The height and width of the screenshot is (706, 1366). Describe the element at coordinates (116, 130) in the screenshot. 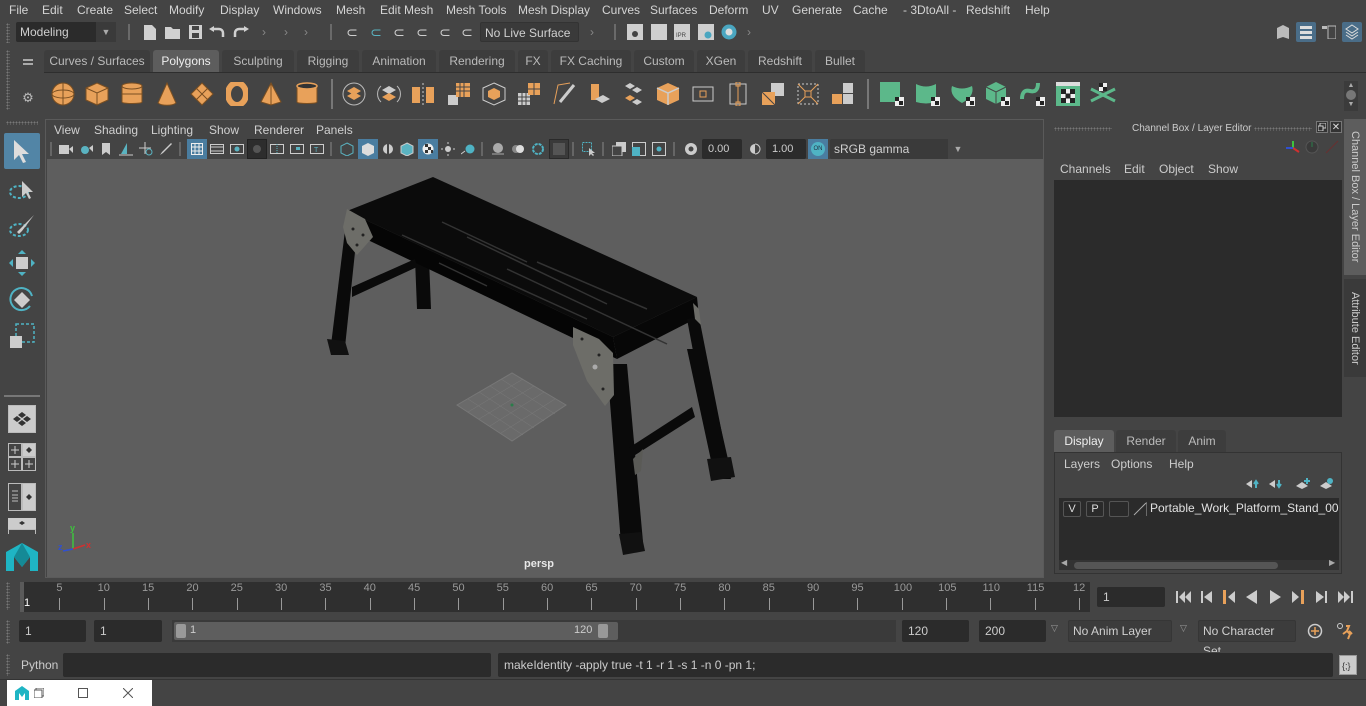

I see `viewport-menu-shading: Shading` at that location.